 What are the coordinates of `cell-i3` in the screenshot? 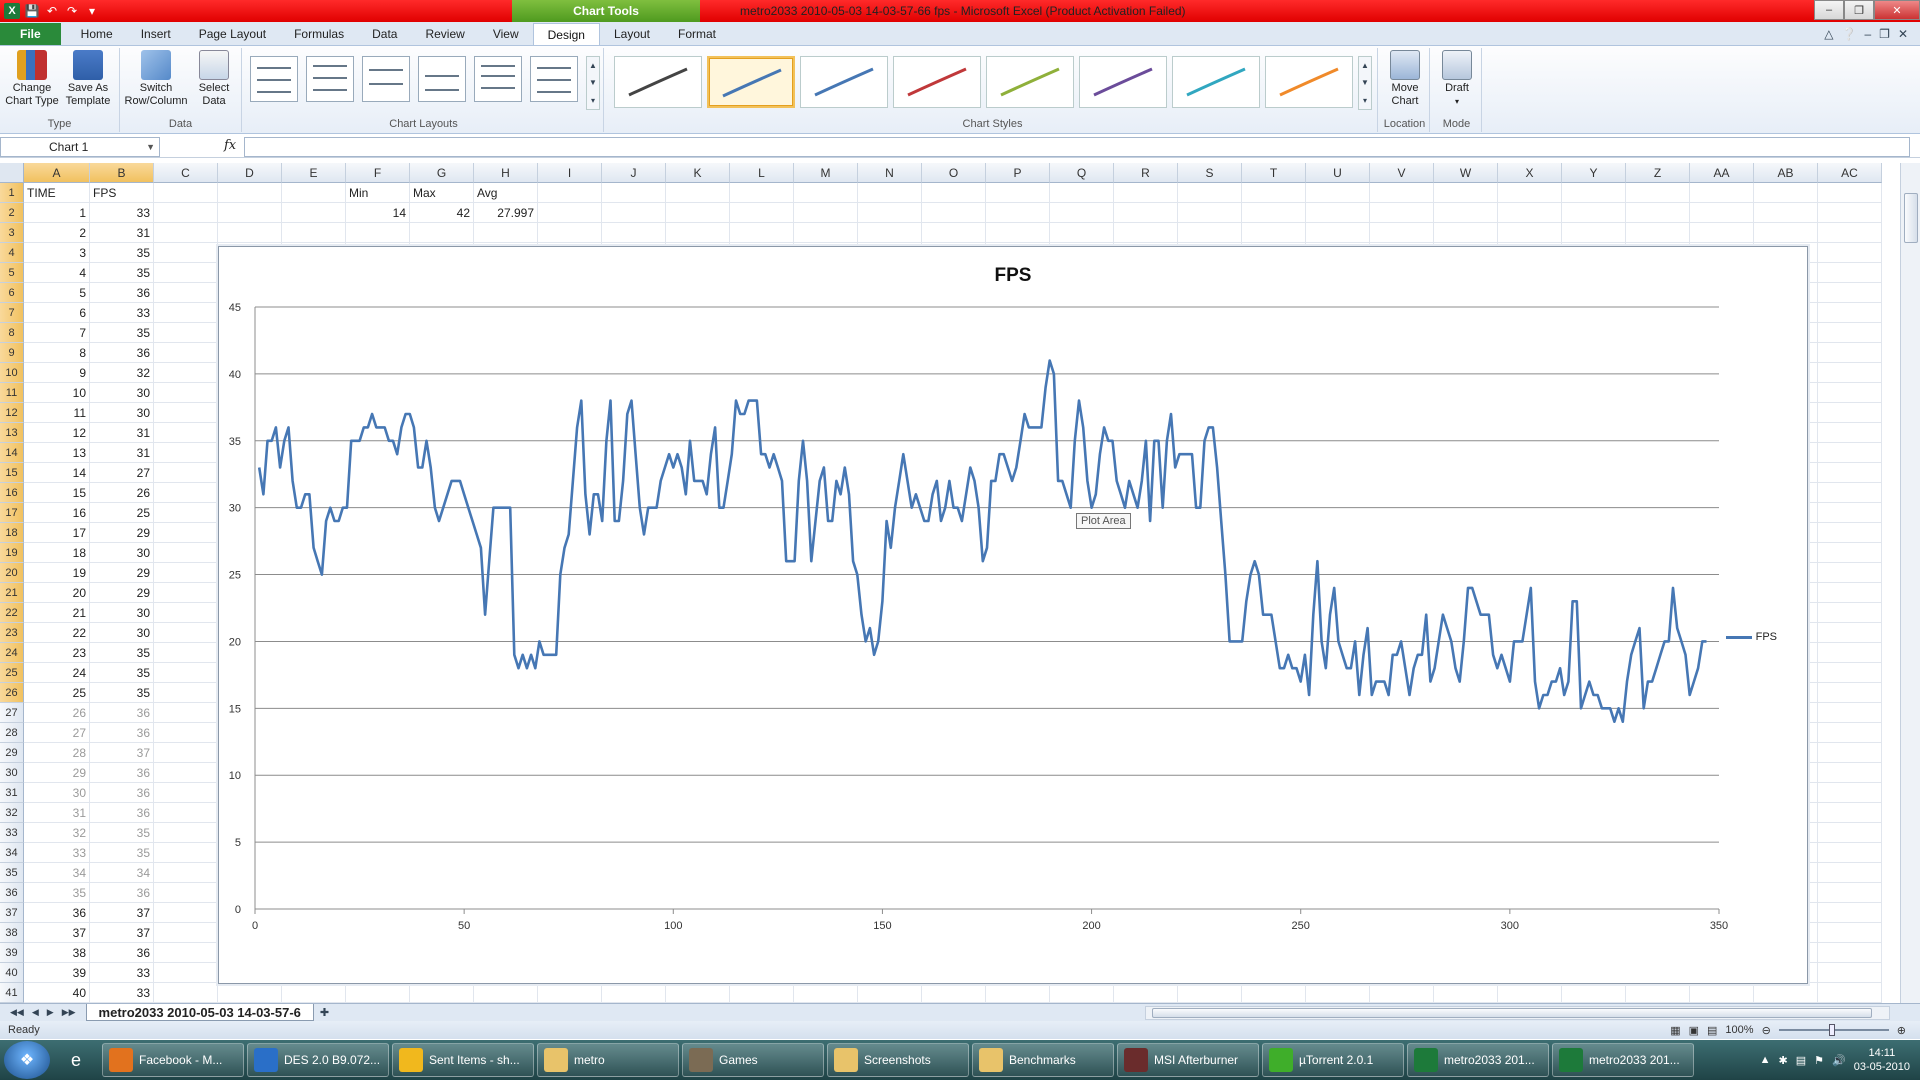 It's located at (570, 233).